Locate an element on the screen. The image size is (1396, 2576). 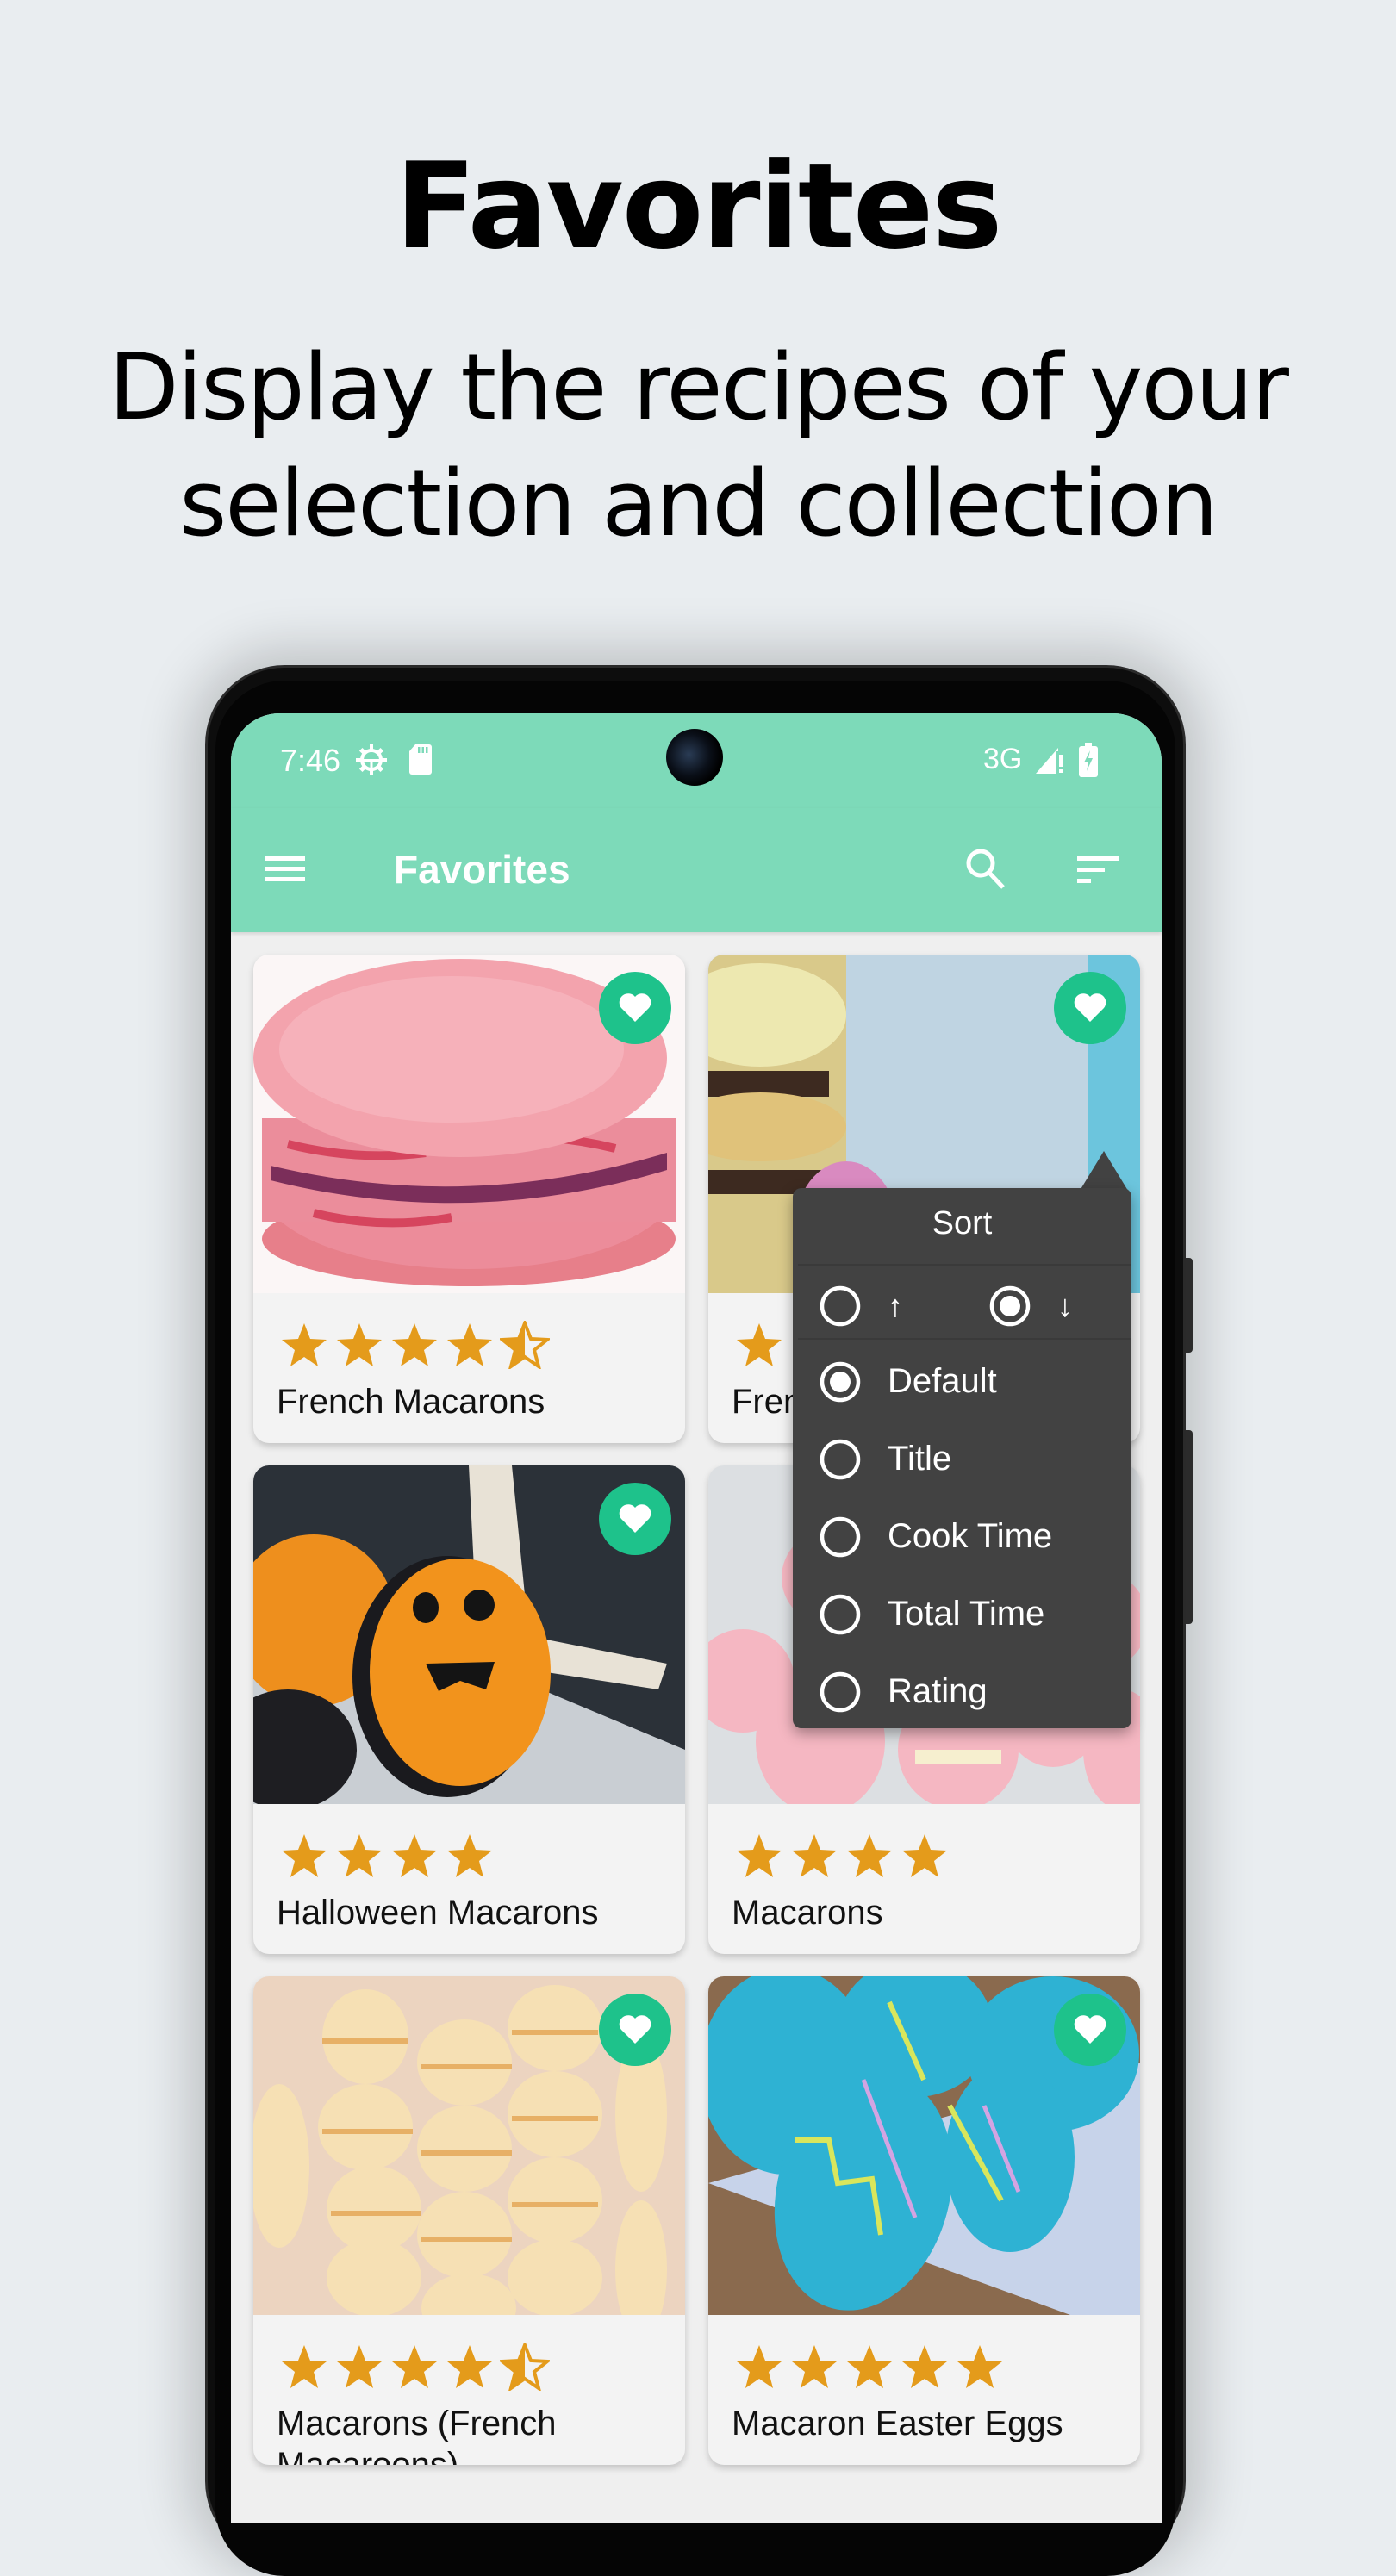
sort-option-title: Title is located at coordinates (962, 1460).